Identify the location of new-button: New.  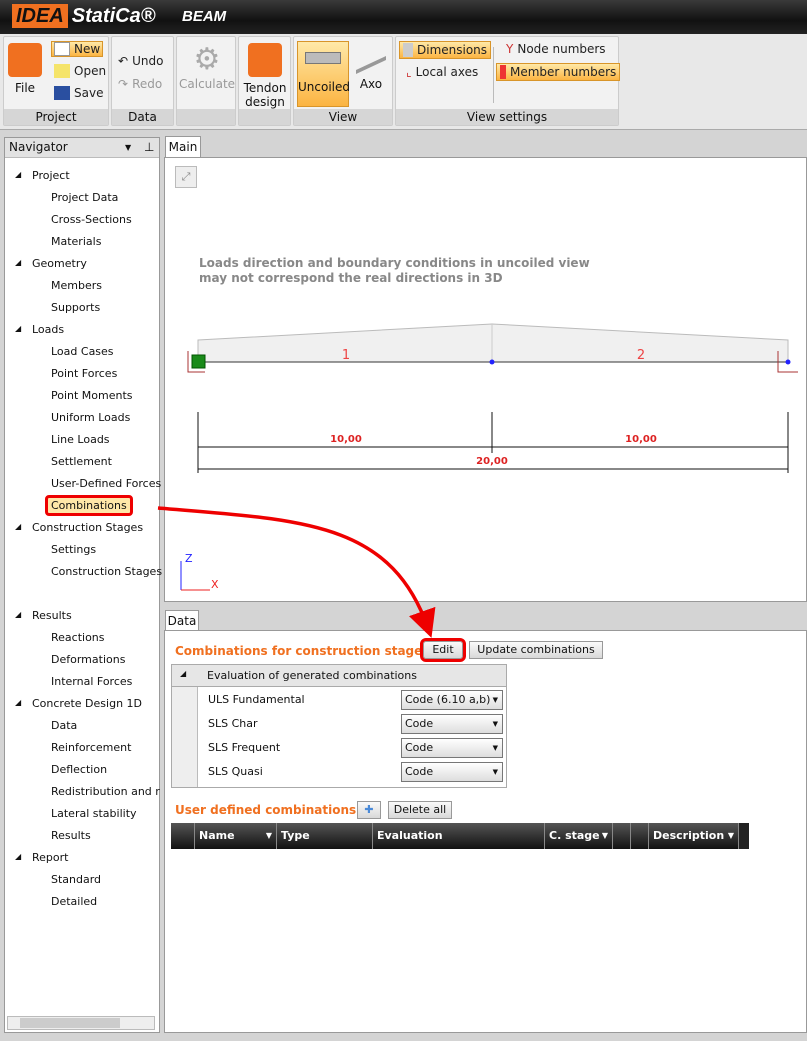
(77, 49).